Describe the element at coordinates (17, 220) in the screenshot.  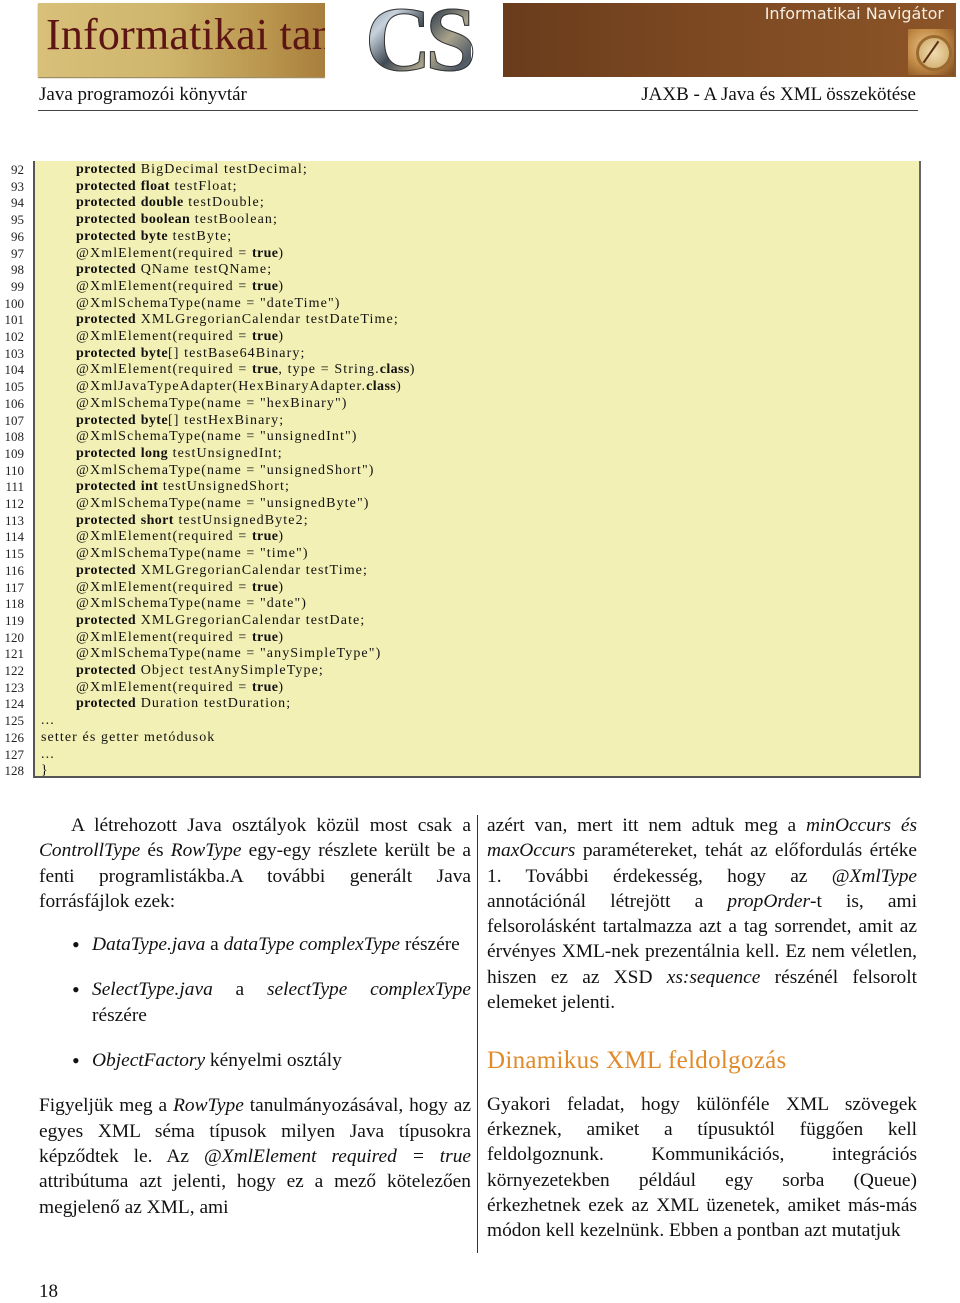
I see `line-number: 95` at that location.